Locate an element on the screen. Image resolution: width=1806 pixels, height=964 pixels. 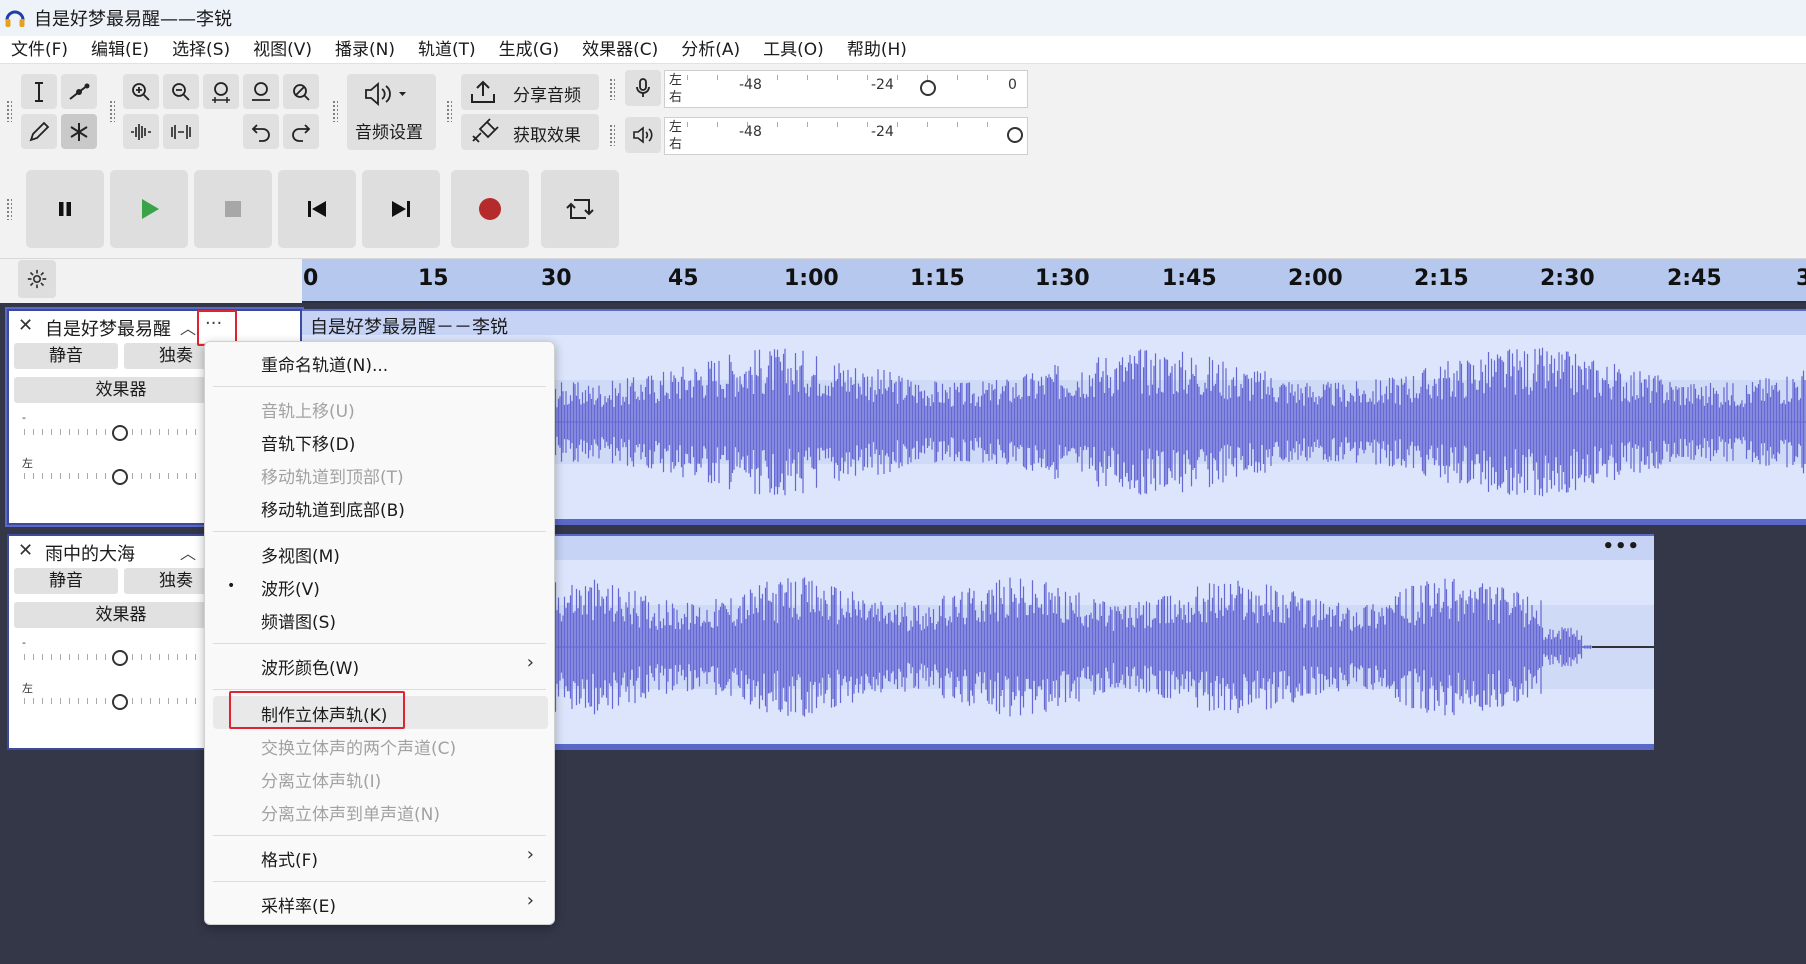
clip-menu-button: ••• is located at coordinates (1621, 546).